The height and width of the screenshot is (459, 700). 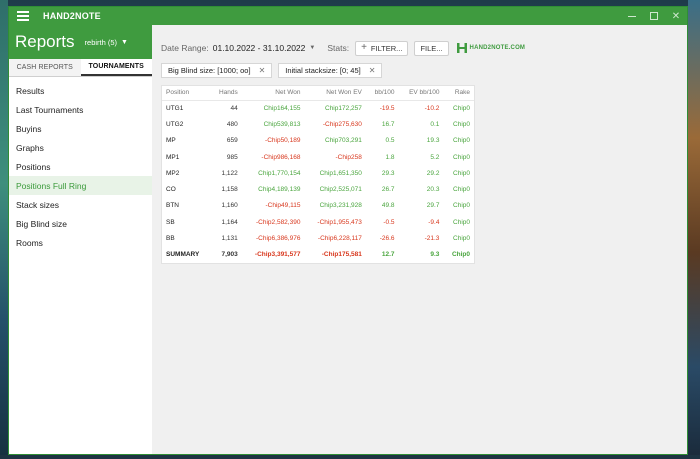 I want to click on cell-net-won-ev: -Chip258, so click(x=348, y=157).